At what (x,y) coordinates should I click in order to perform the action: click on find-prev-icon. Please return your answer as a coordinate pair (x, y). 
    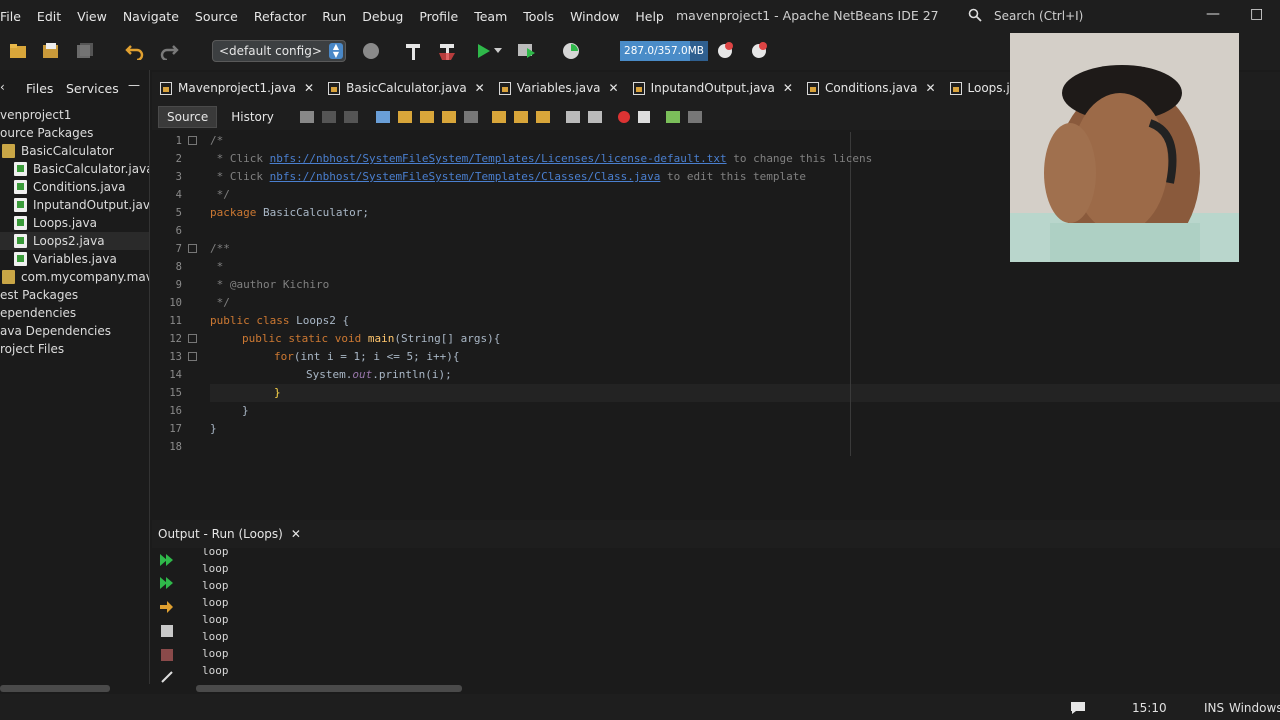
    Looking at the image, I should click on (404, 117).